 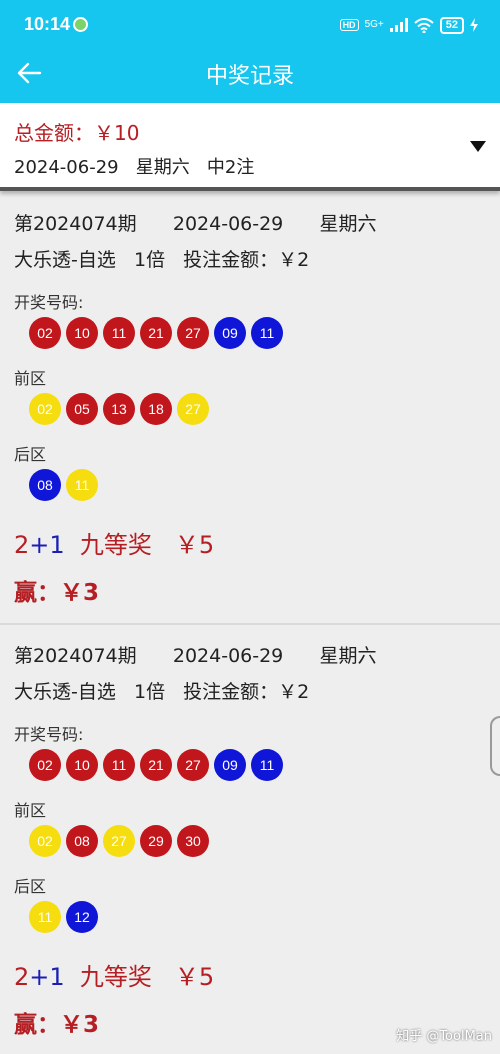 What do you see at coordinates (495, 746) in the screenshot?
I see `edge-scroll-handle` at bounding box center [495, 746].